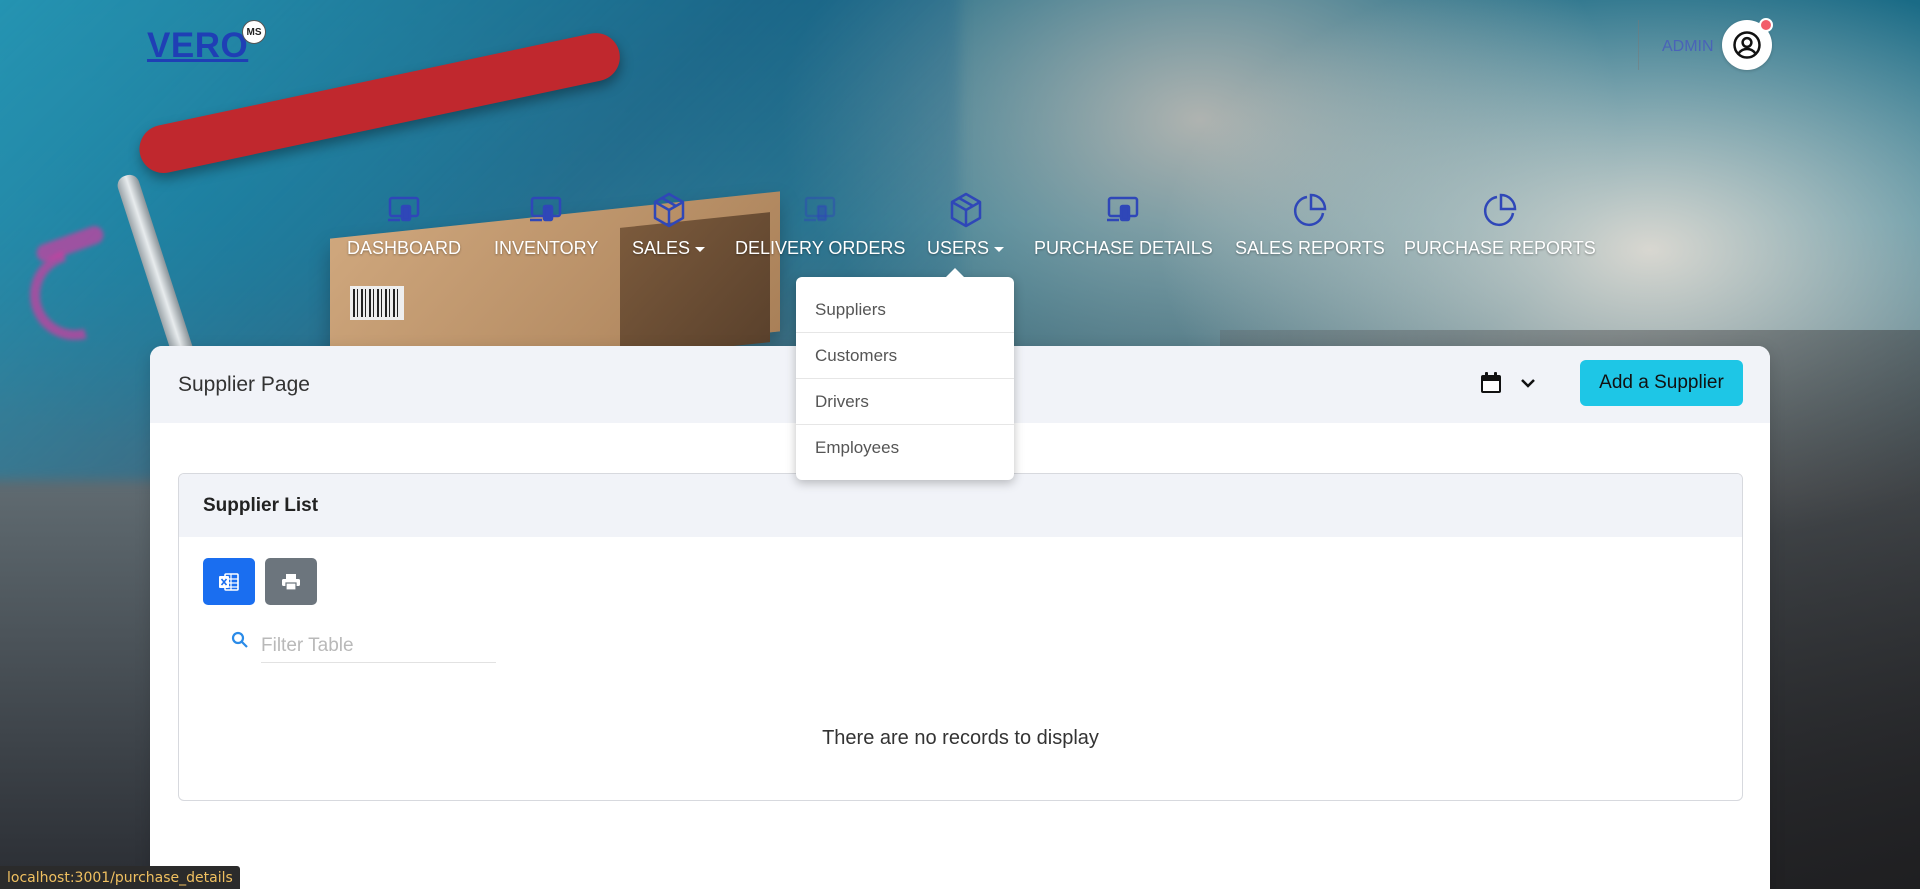  I want to click on nav-item-purchase-details: PURCHASE DETAILS, so click(1123, 223).